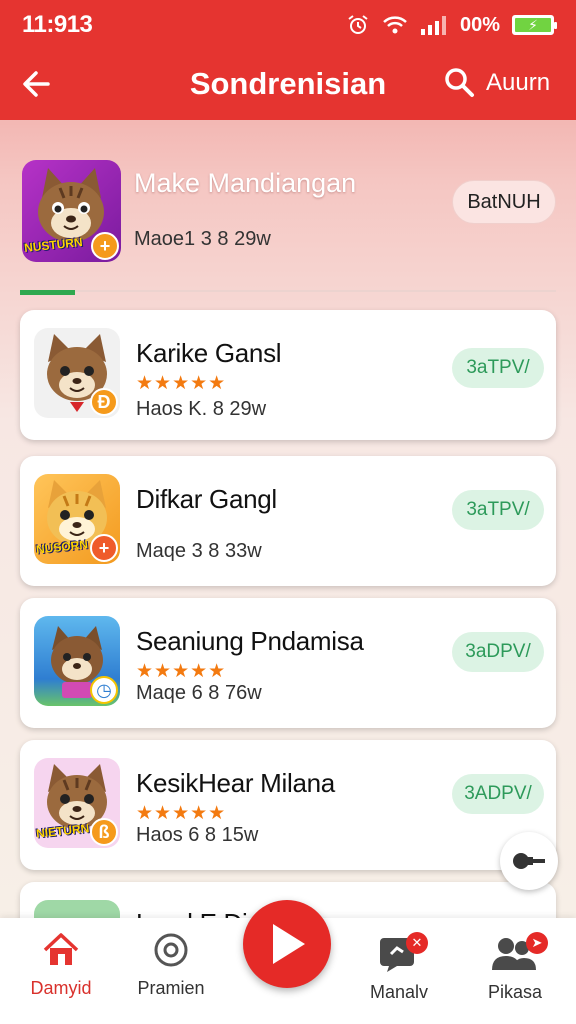 This screenshot has height=1024, width=576. I want to click on nav-item-people: ➤ Pikasa, so click(515, 967).